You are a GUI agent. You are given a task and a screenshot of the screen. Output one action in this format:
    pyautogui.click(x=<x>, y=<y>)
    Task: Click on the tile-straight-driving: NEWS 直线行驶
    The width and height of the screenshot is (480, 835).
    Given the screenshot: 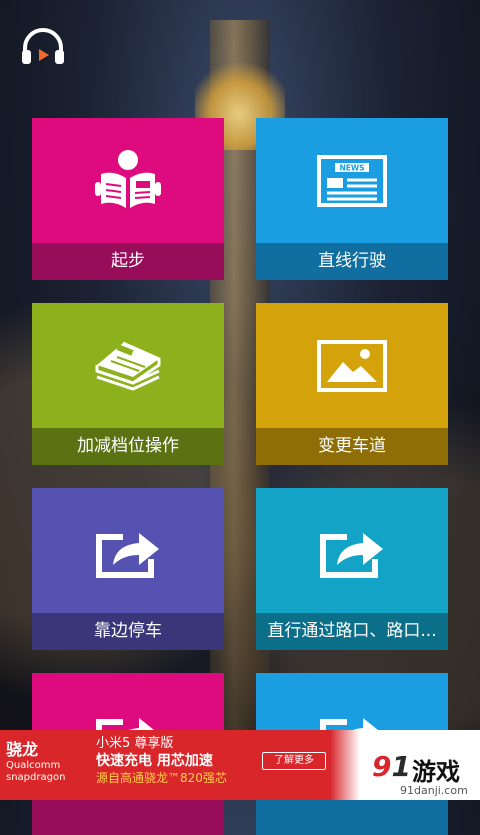 What is the action you would take?
    pyautogui.click(x=352, y=199)
    